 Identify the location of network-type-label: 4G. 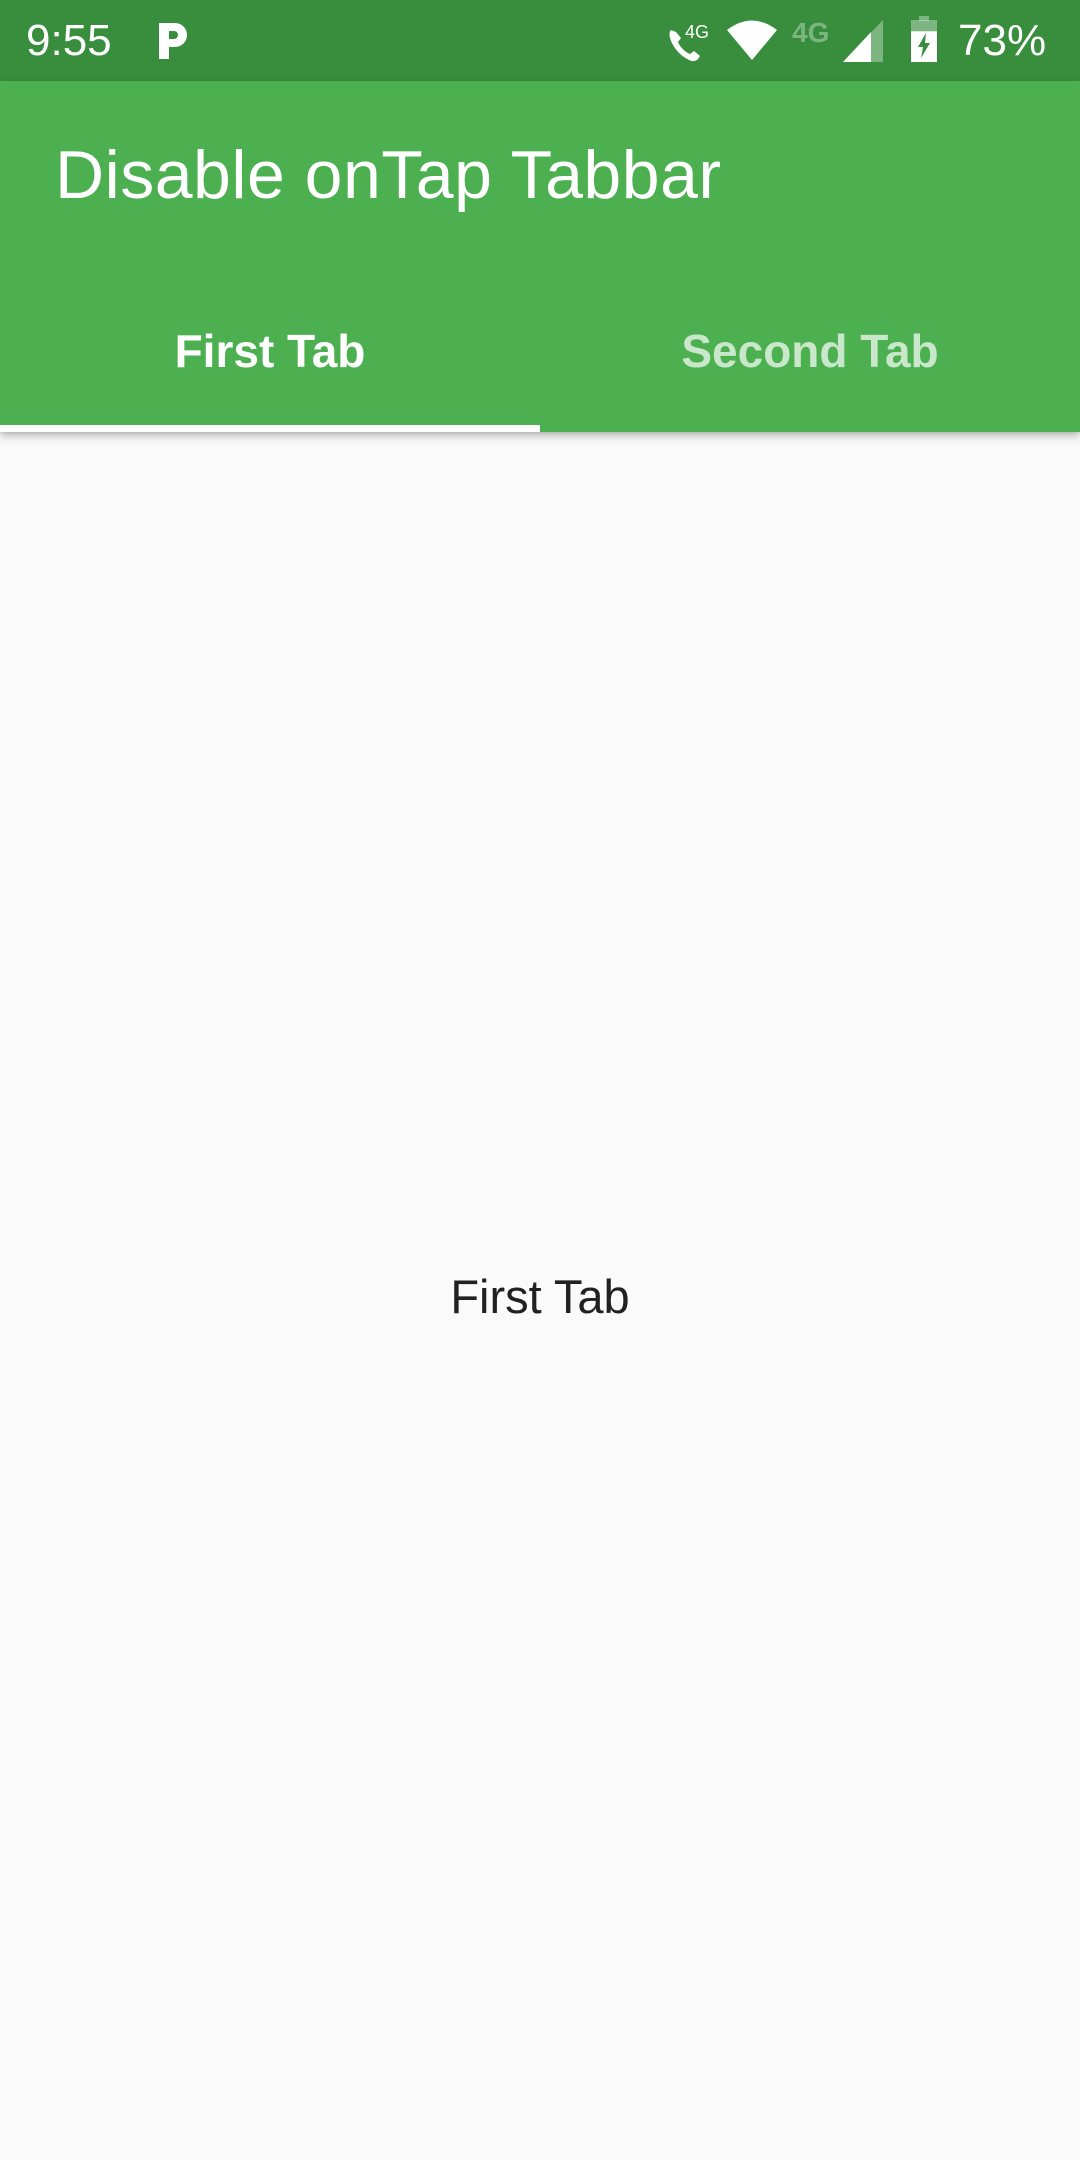
(810, 32).